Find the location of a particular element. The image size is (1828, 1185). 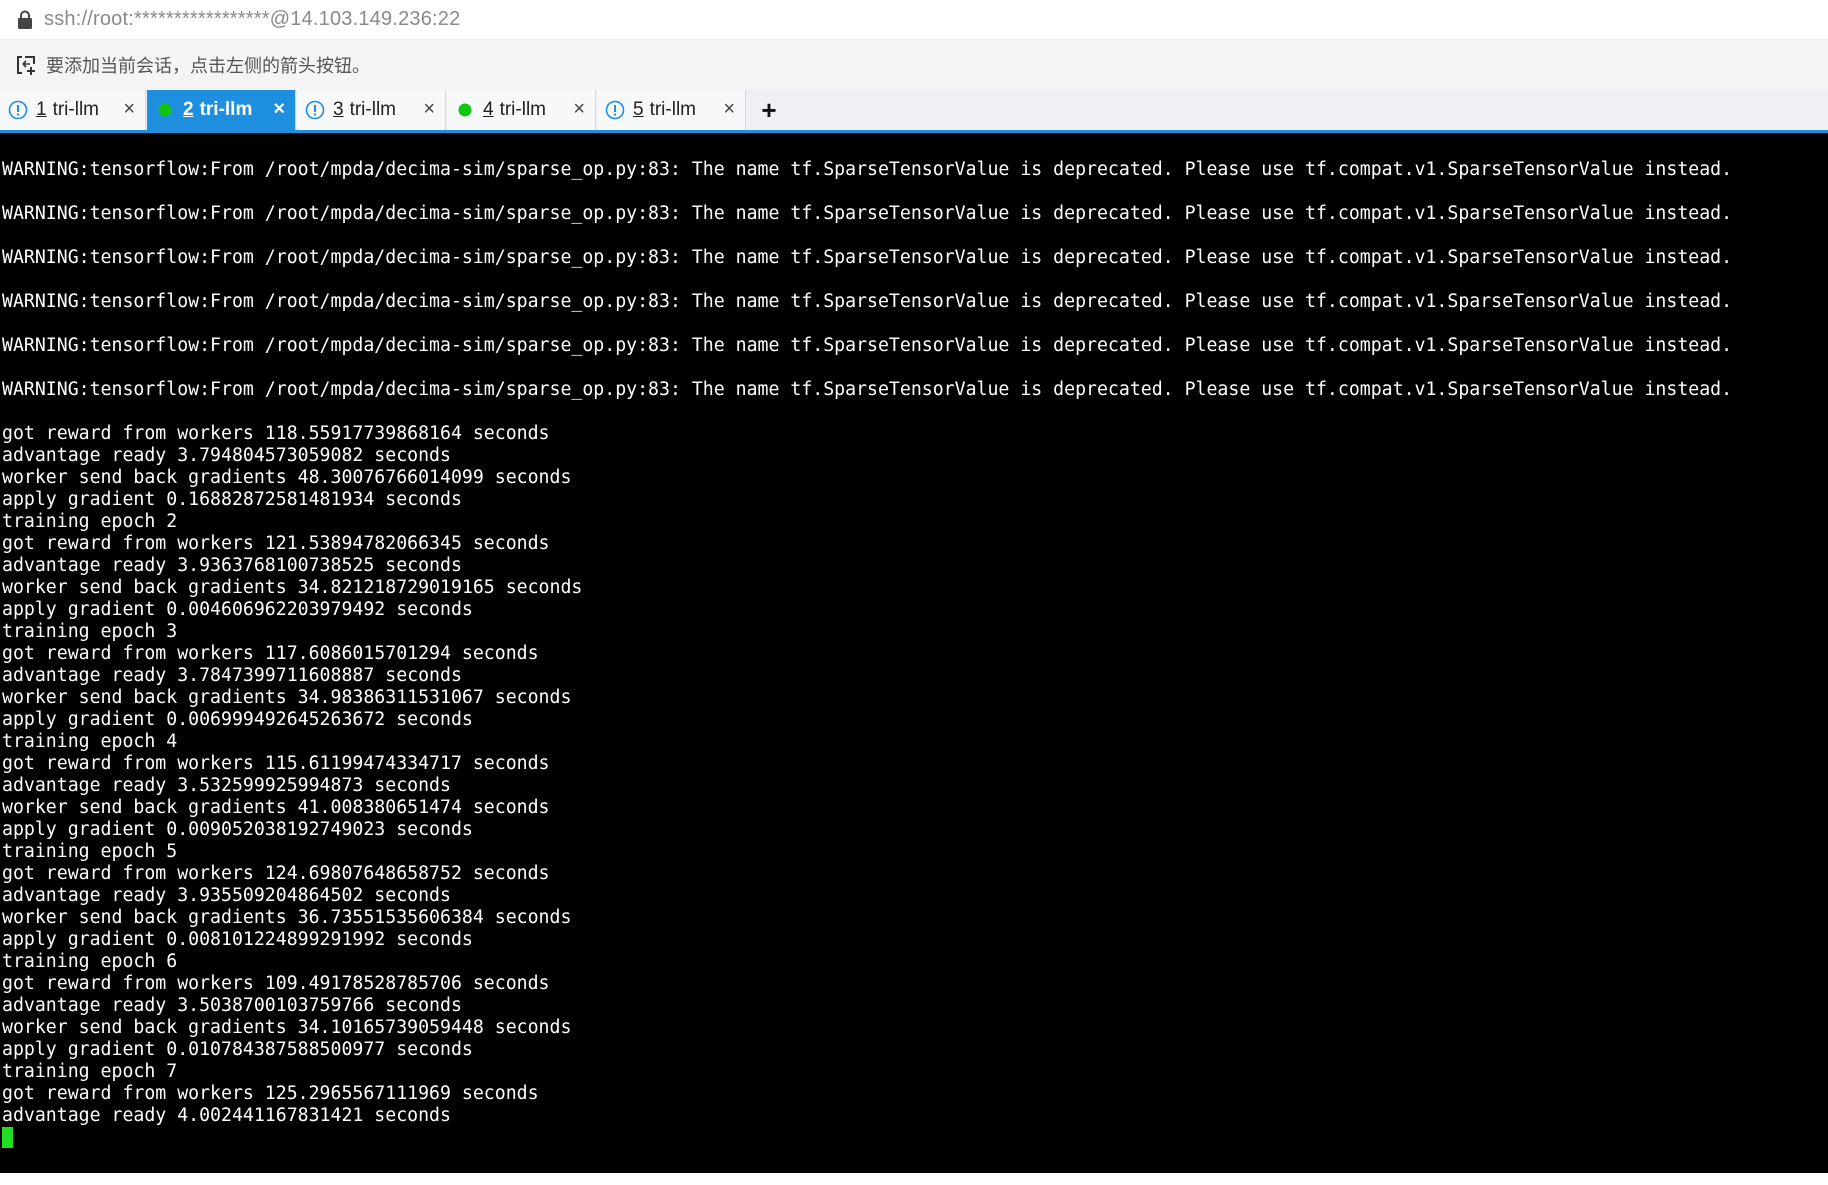

add-session-icon is located at coordinates (26, 65).